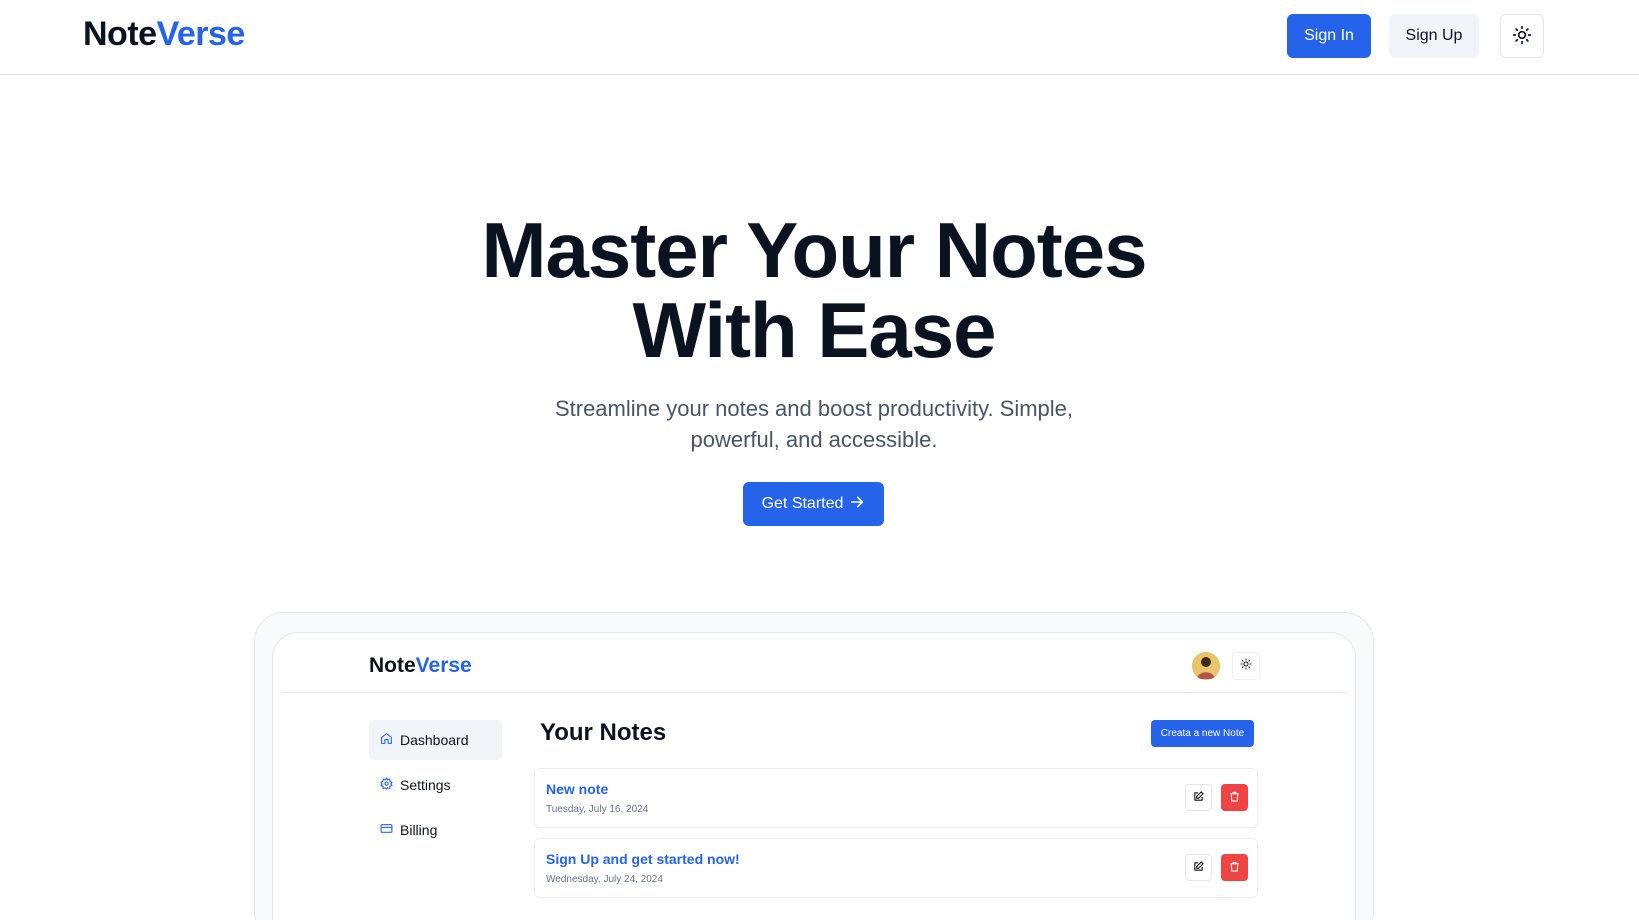 This screenshot has width=1639, height=920. Describe the element at coordinates (386, 740) in the screenshot. I see `home-icon` at that location.